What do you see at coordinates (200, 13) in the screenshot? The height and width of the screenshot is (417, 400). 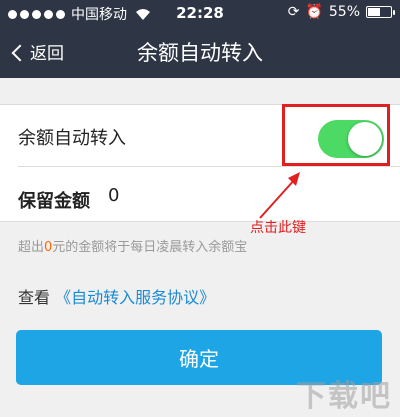 I see `status-bar: 中国移动 22:28 ⟳ ⏰ 55%` at bounding box center [200, 13].